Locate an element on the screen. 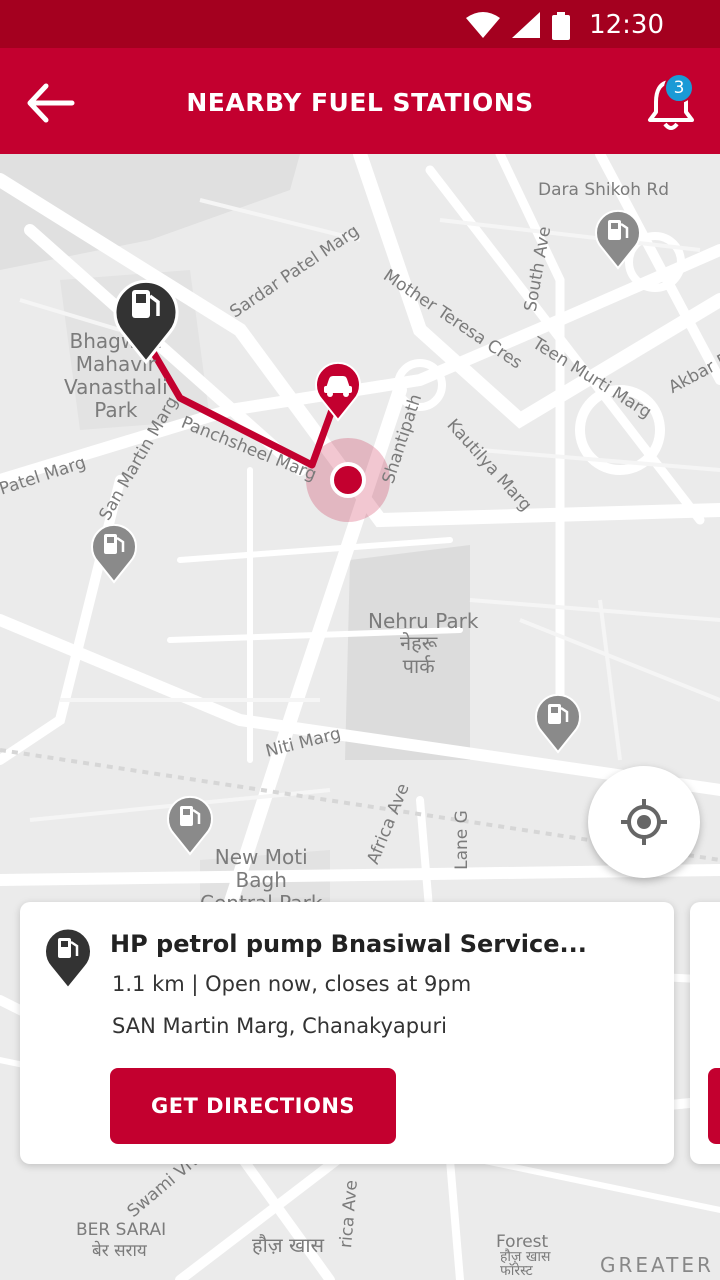  next-station-card is located at coordinates (705, 1033).